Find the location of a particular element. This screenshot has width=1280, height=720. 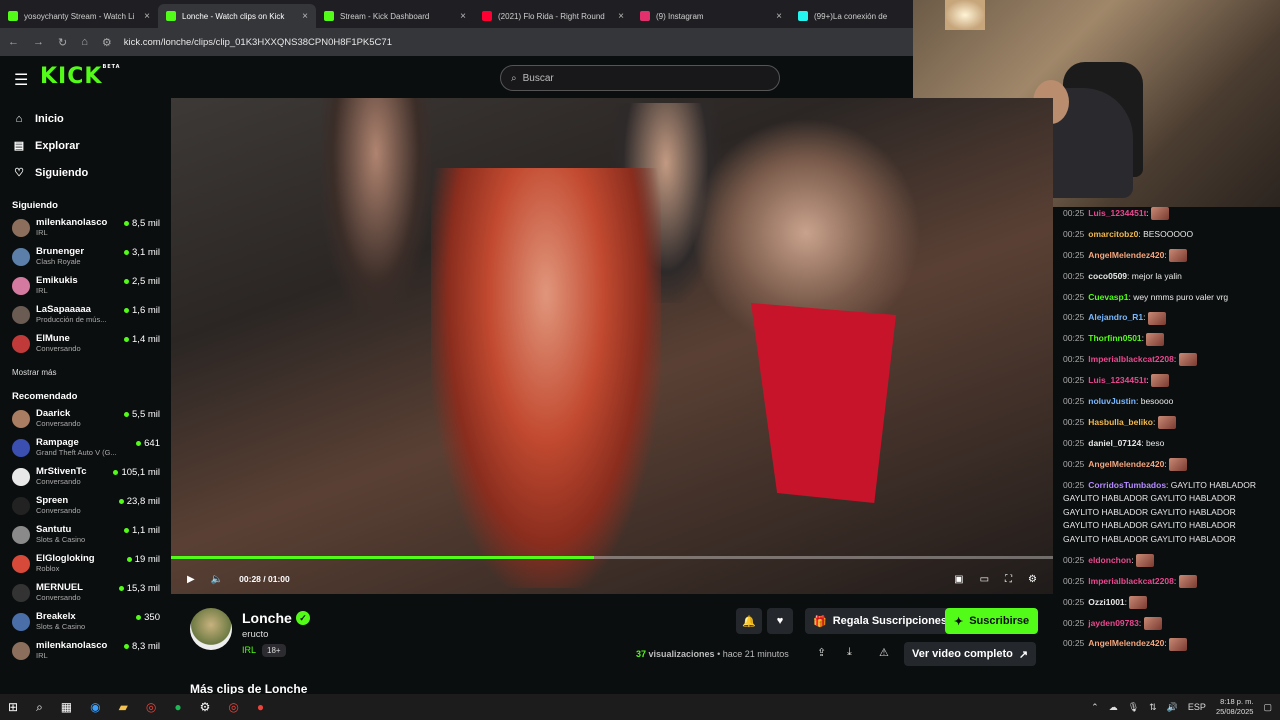

full-video-button: Ver video completo ↗ is located at coordinates (970, 654).